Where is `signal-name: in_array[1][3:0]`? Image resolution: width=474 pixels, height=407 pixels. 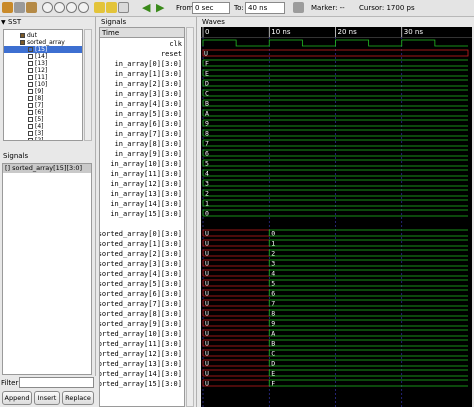
signal-name: in_array[1][3:0] is located at coordinates (148, 74).